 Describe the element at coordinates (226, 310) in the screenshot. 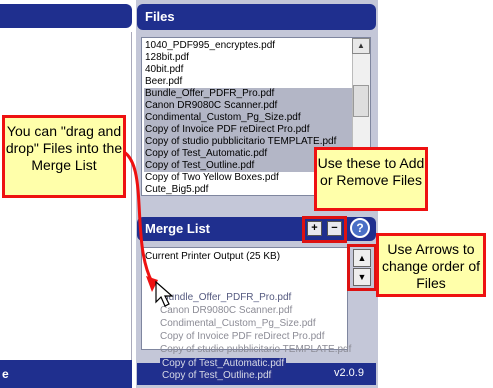

I see `ghost-item: Canon DR9080C Scanner.pdf` at that location.